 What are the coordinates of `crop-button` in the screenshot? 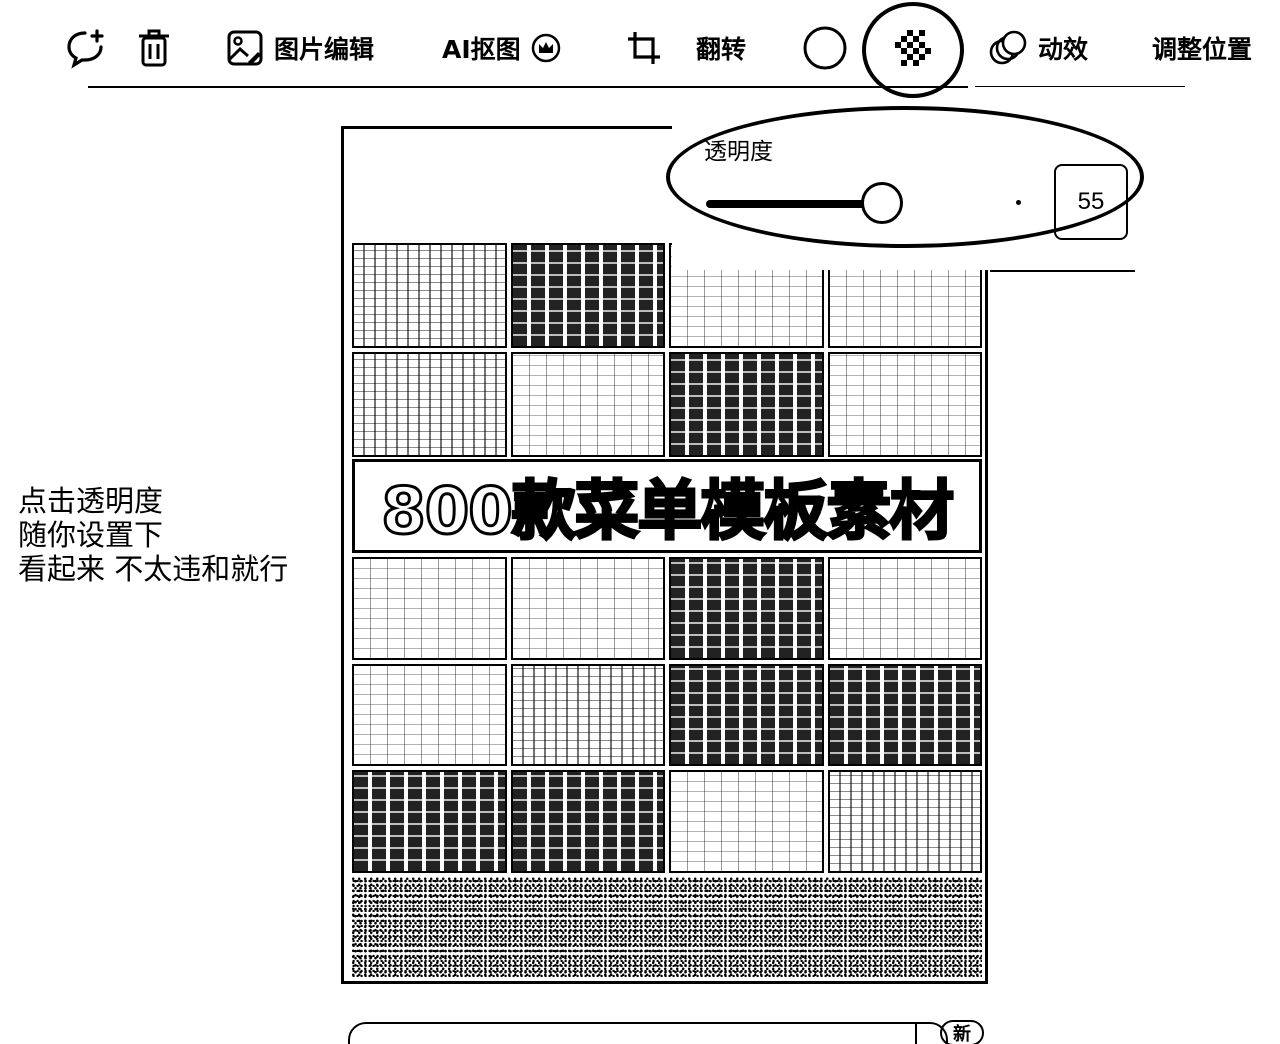 It's located at (644, 48).